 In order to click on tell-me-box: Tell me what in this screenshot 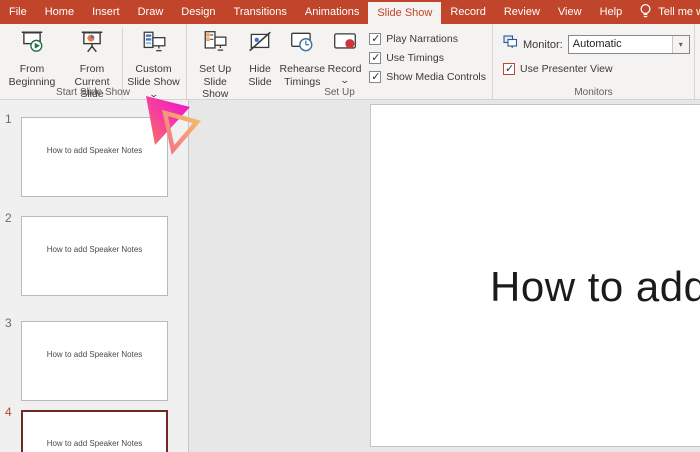, I will do `click(665, 12)`.